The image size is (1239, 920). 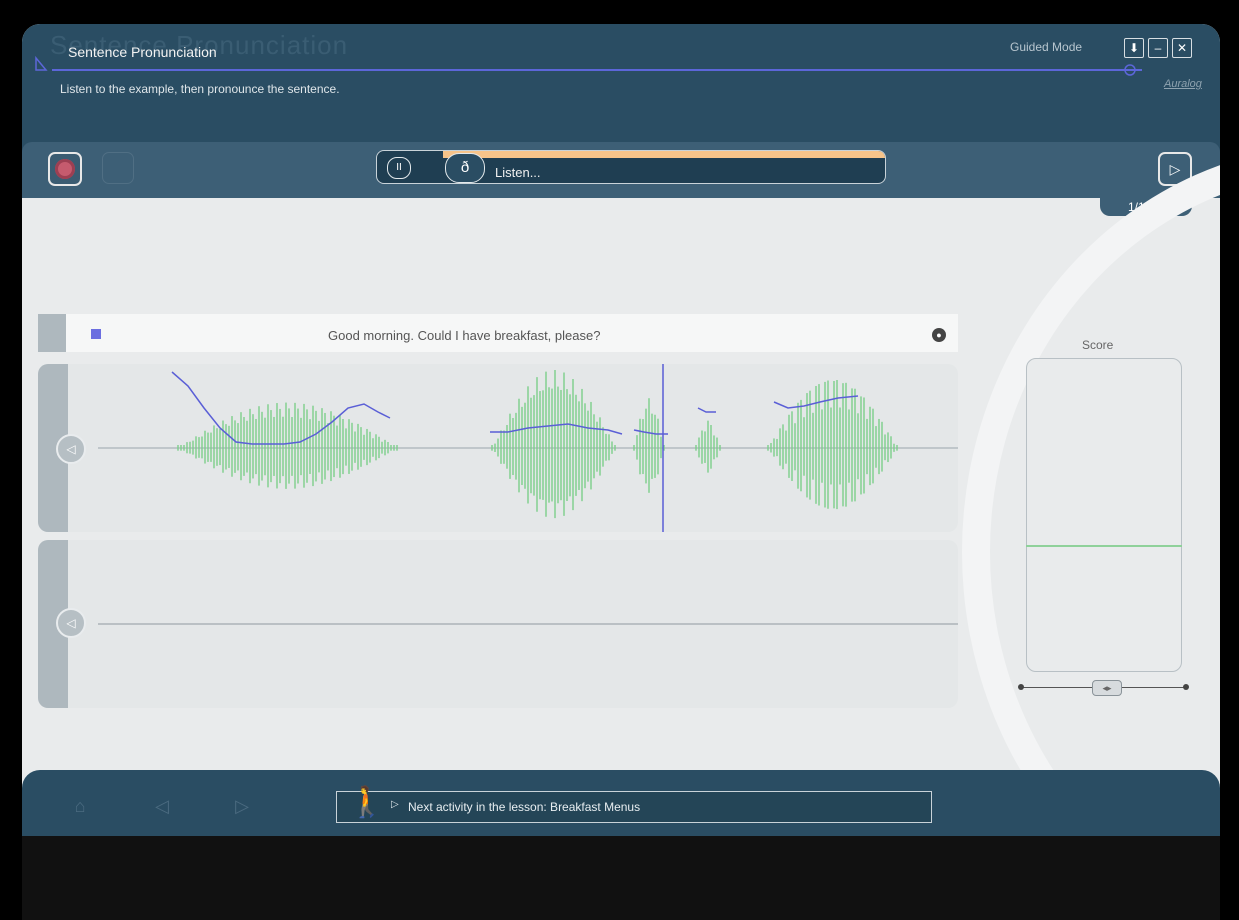 What do you see at coordinates (939, 335) in the screenshot?
I see `sentence-info-icon: ●` at bounding box center [939, 335].